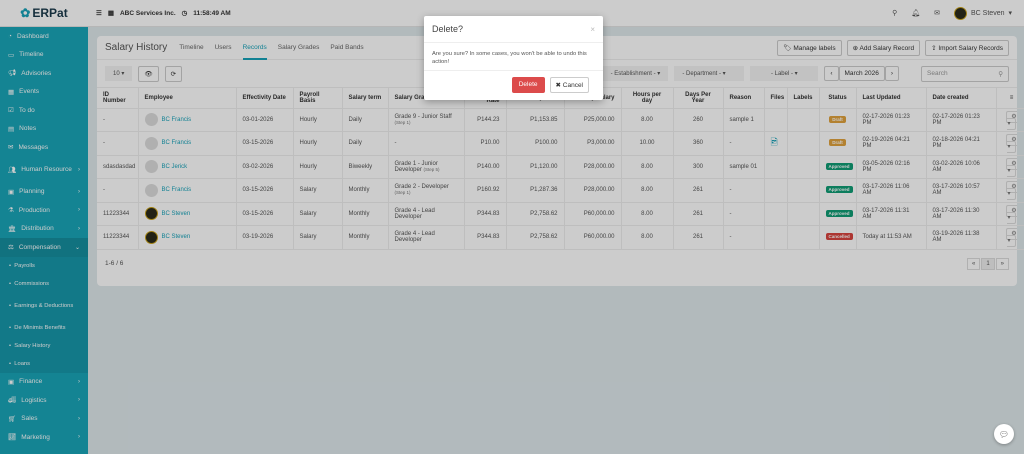 The image size is (1024, 454). I want to click on dialog-title: Delete?, so click(448, 29).